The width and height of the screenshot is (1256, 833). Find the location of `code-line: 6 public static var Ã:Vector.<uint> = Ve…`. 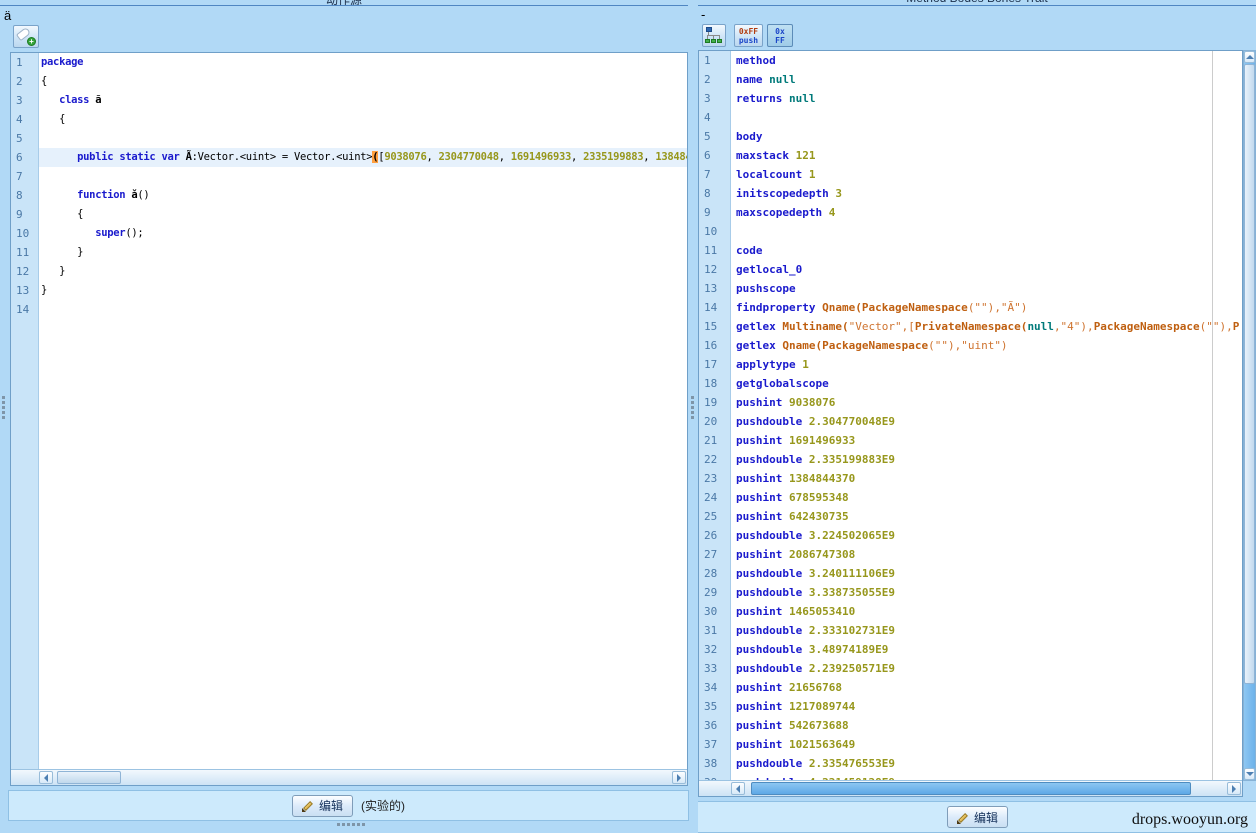

code-line: 6 public static var Ã:Vector.<uint> = Ve… is located at coordinates (349, 157).